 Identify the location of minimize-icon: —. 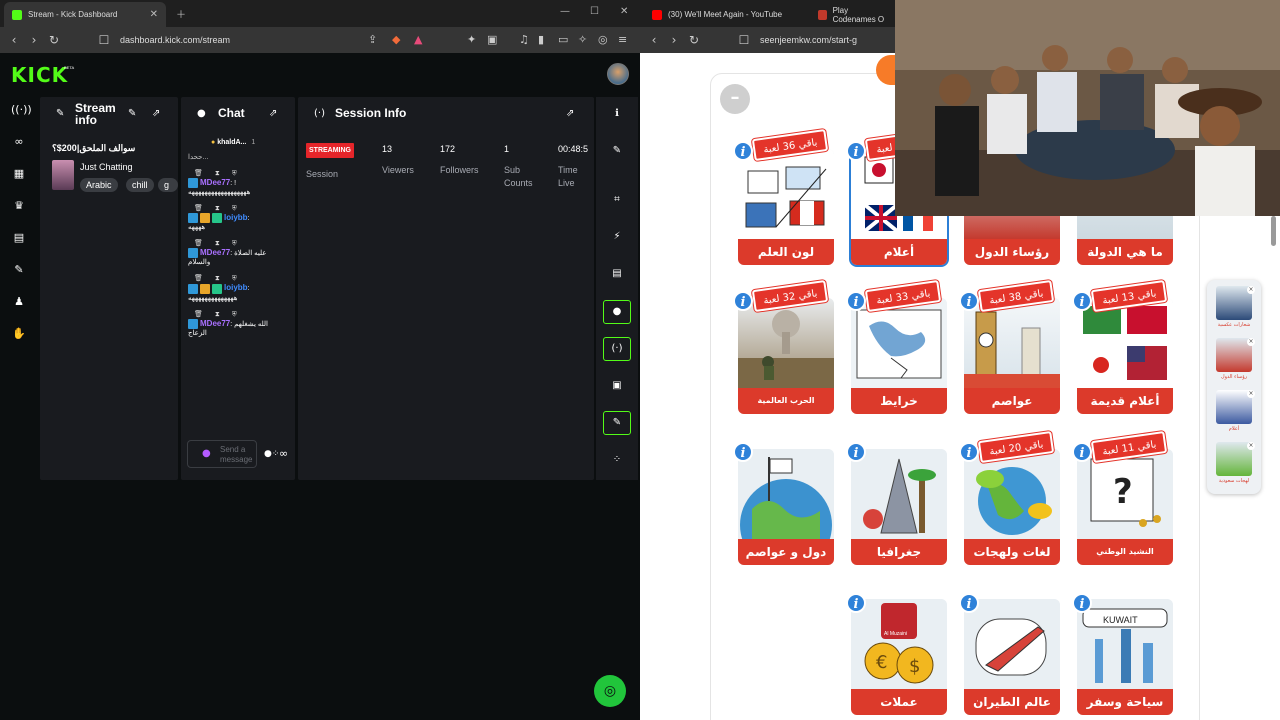
(565, 11).